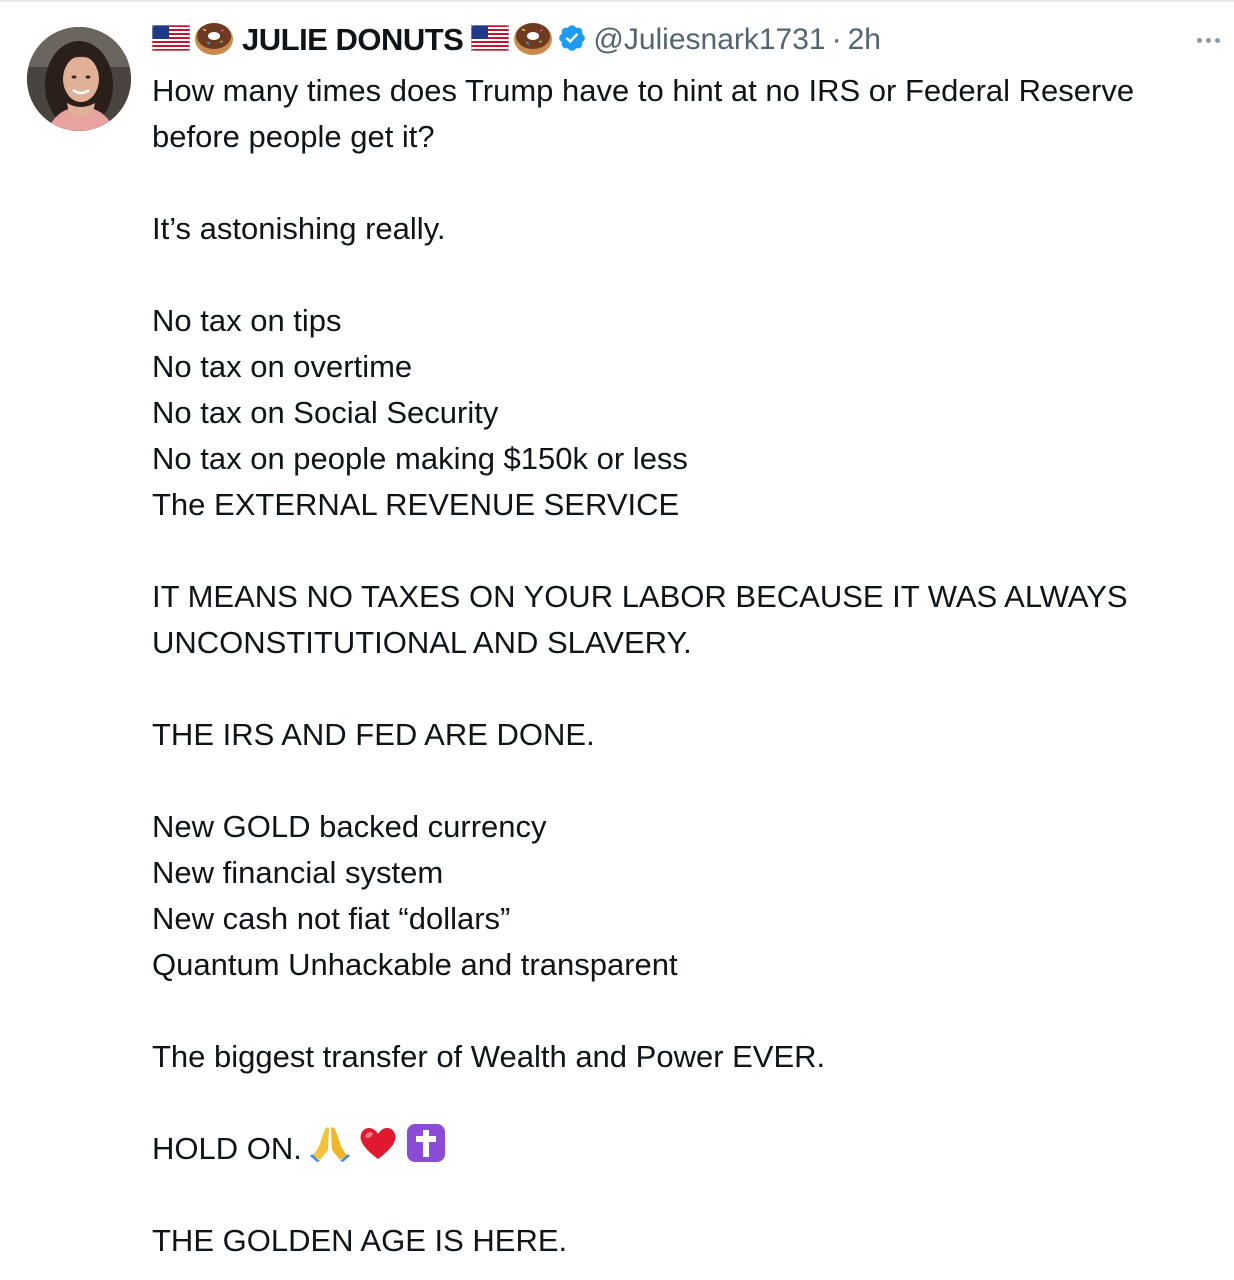 This screenshot has height=1280, width=1234. I want to click on list-item: New financial system, so click(298, 872).